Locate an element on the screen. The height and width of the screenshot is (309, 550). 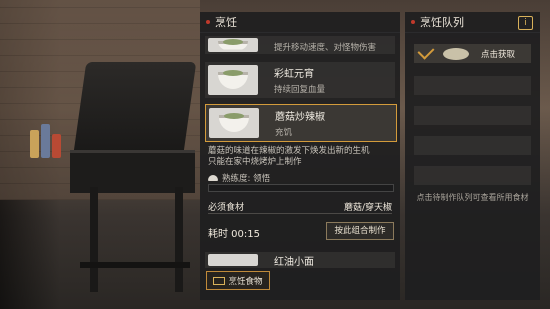
pot-icon is located at coordinates (219, 280).